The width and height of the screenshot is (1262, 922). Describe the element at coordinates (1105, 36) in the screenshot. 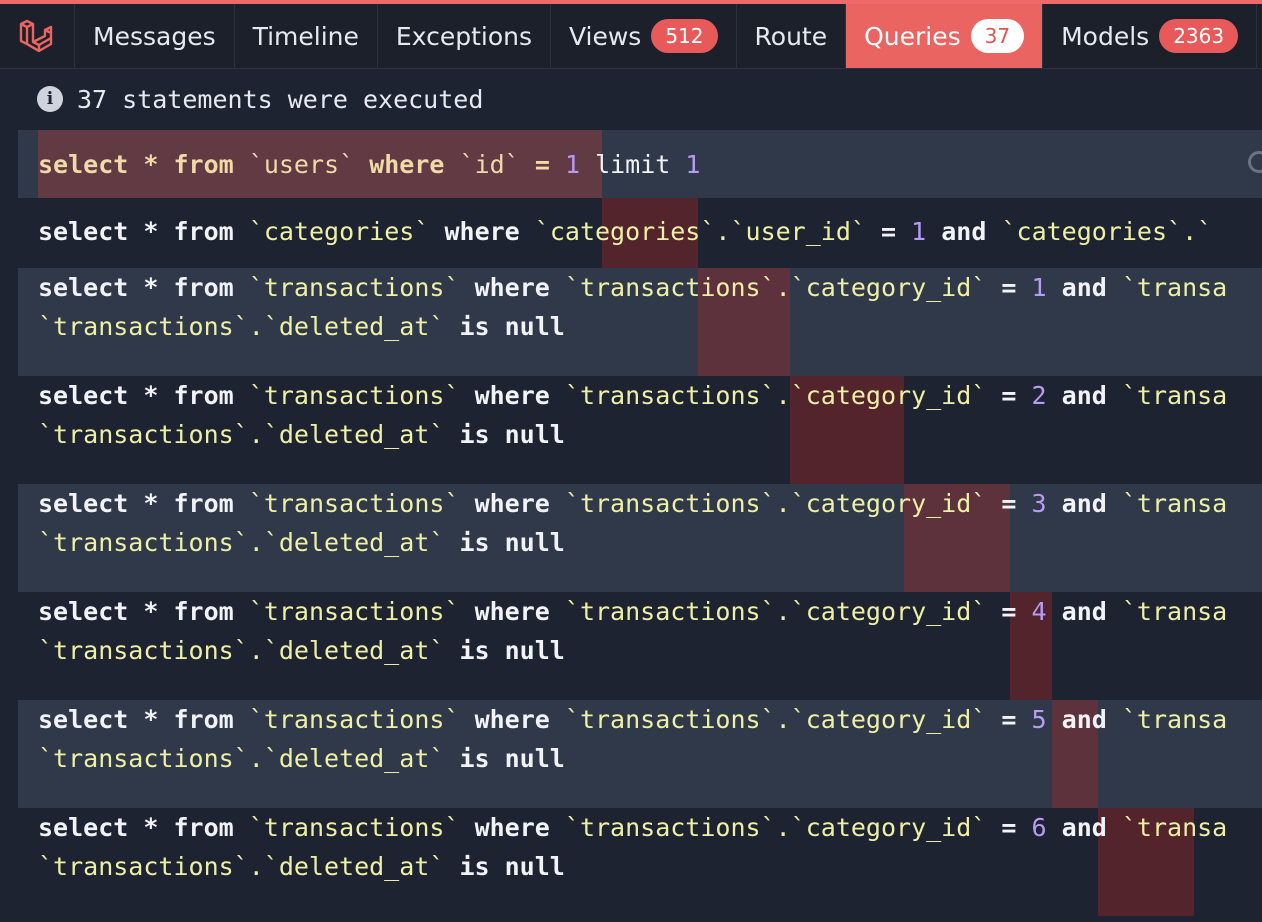

I see `tab-label: Models` at that location.